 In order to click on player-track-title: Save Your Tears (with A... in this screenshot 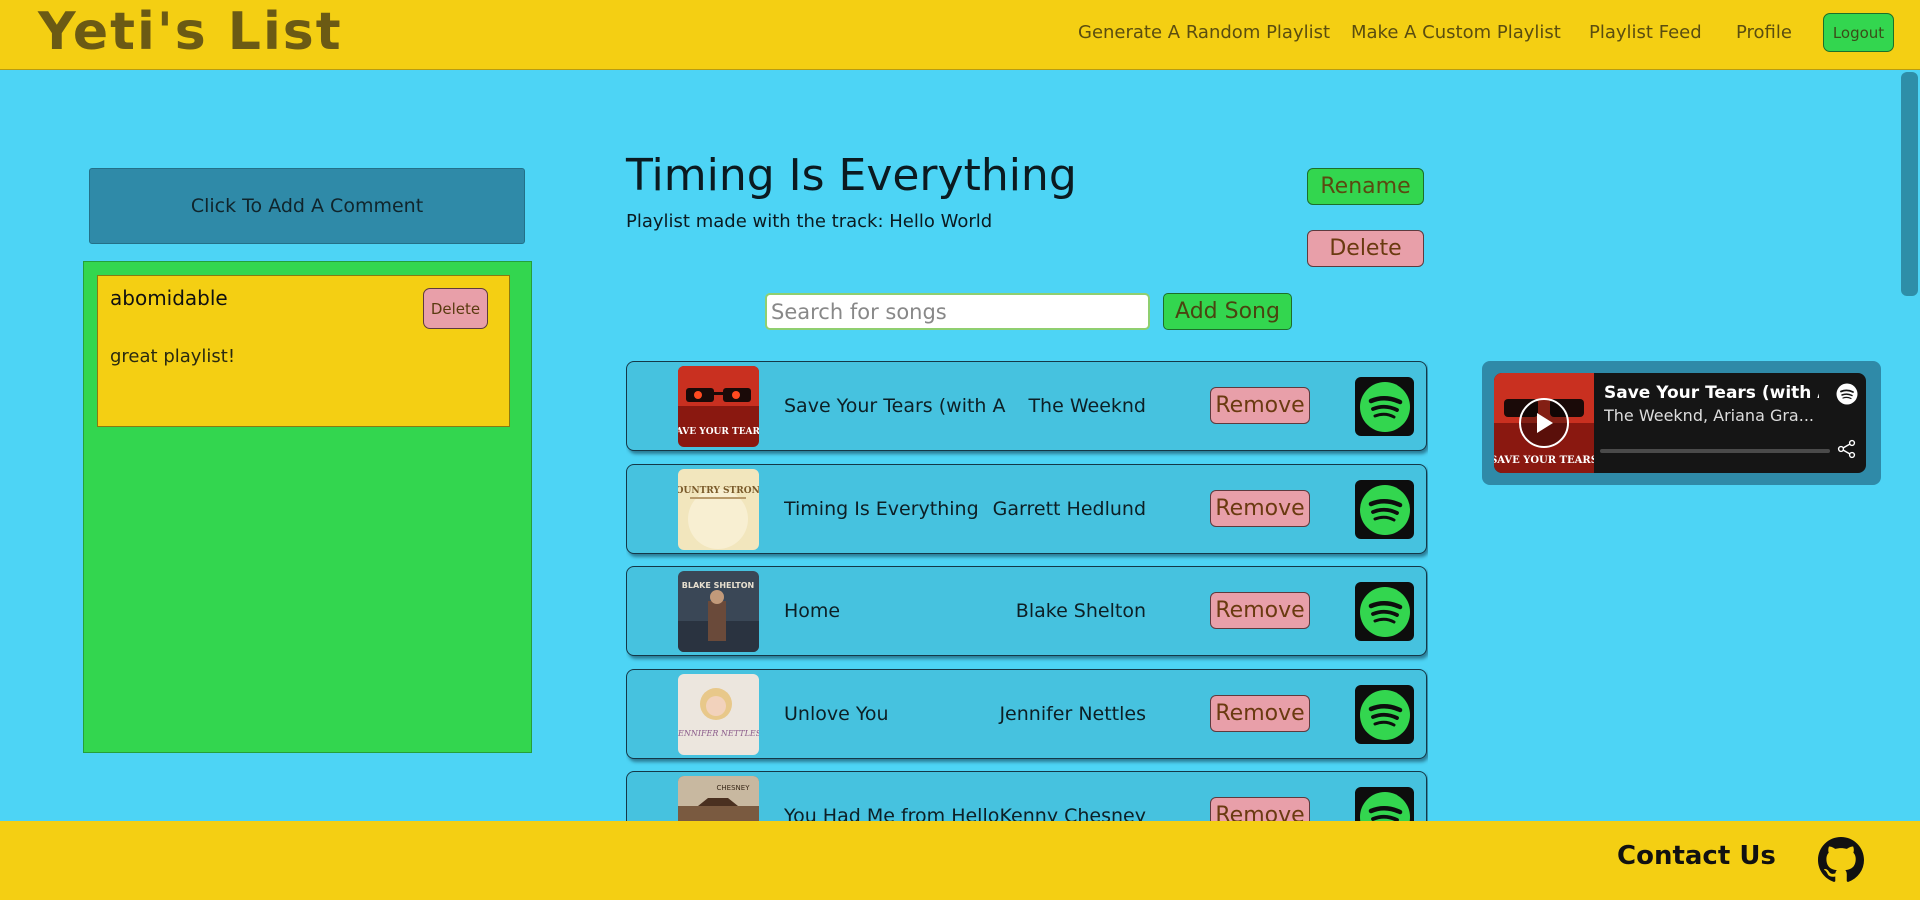, I will do `click(1711, 393)`.